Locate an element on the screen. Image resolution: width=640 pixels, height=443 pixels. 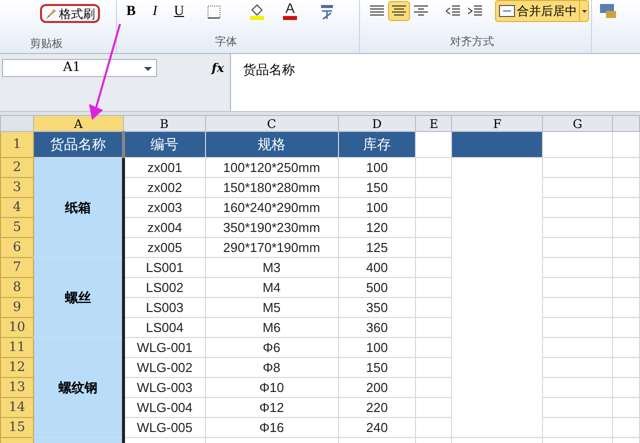
row-header: 15 is located at coordinates (17, 428).